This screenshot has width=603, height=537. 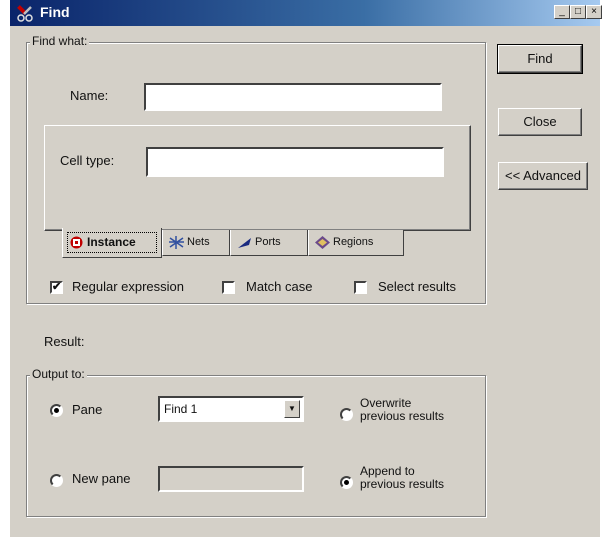 I want to click on regex-checkbox: ✔, so click(x=56, y=287).